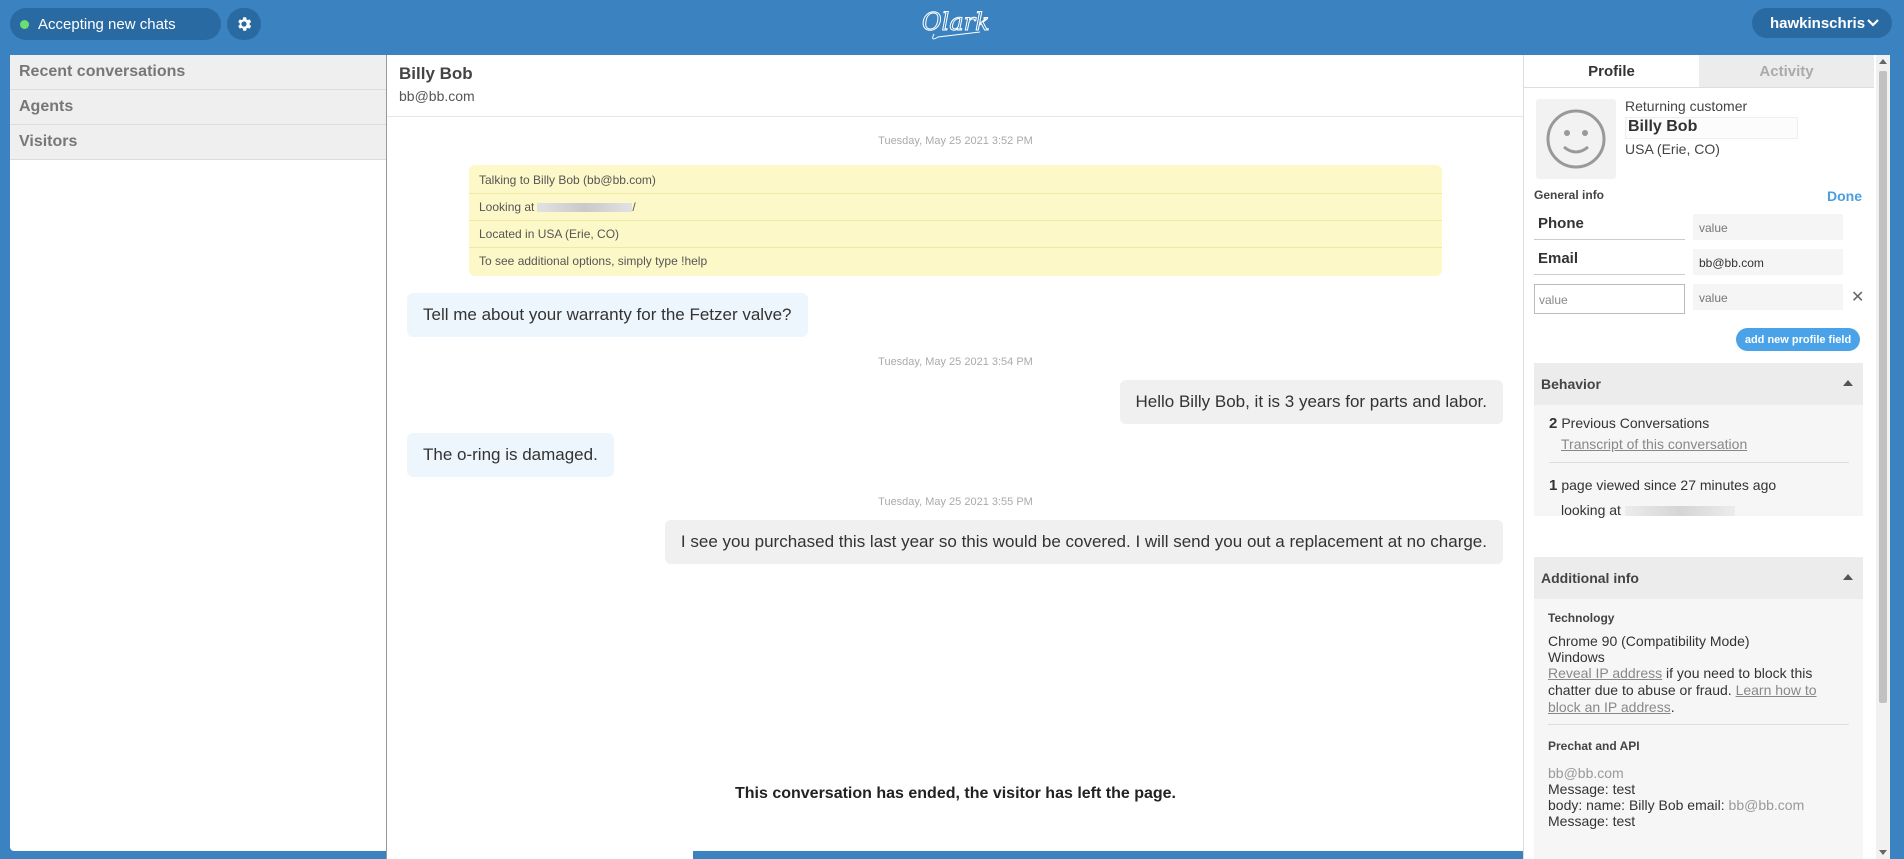 This screenshot has width=1904, height=859. I want to click on availability-toggle: Accepting new chats, so click(115, 24).